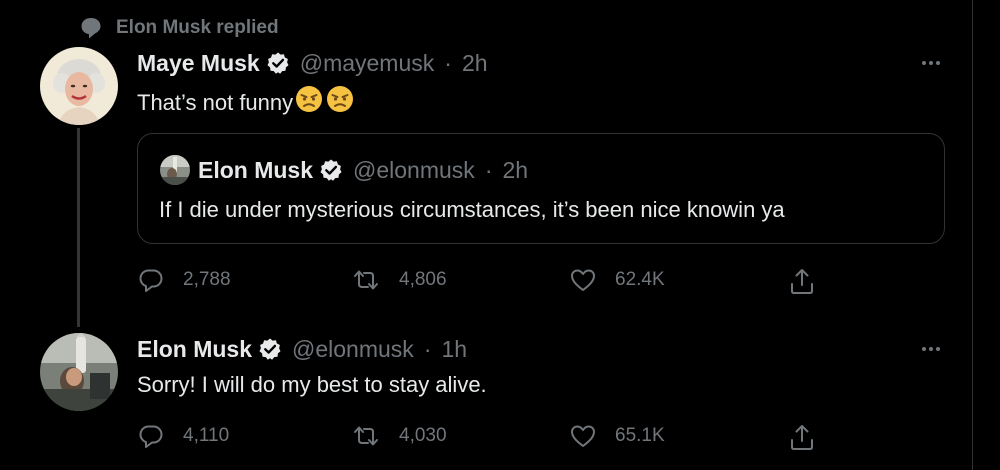  I want to click on quoted-header: Elon Musk @elonmusk · 2h, so click(363, 170).